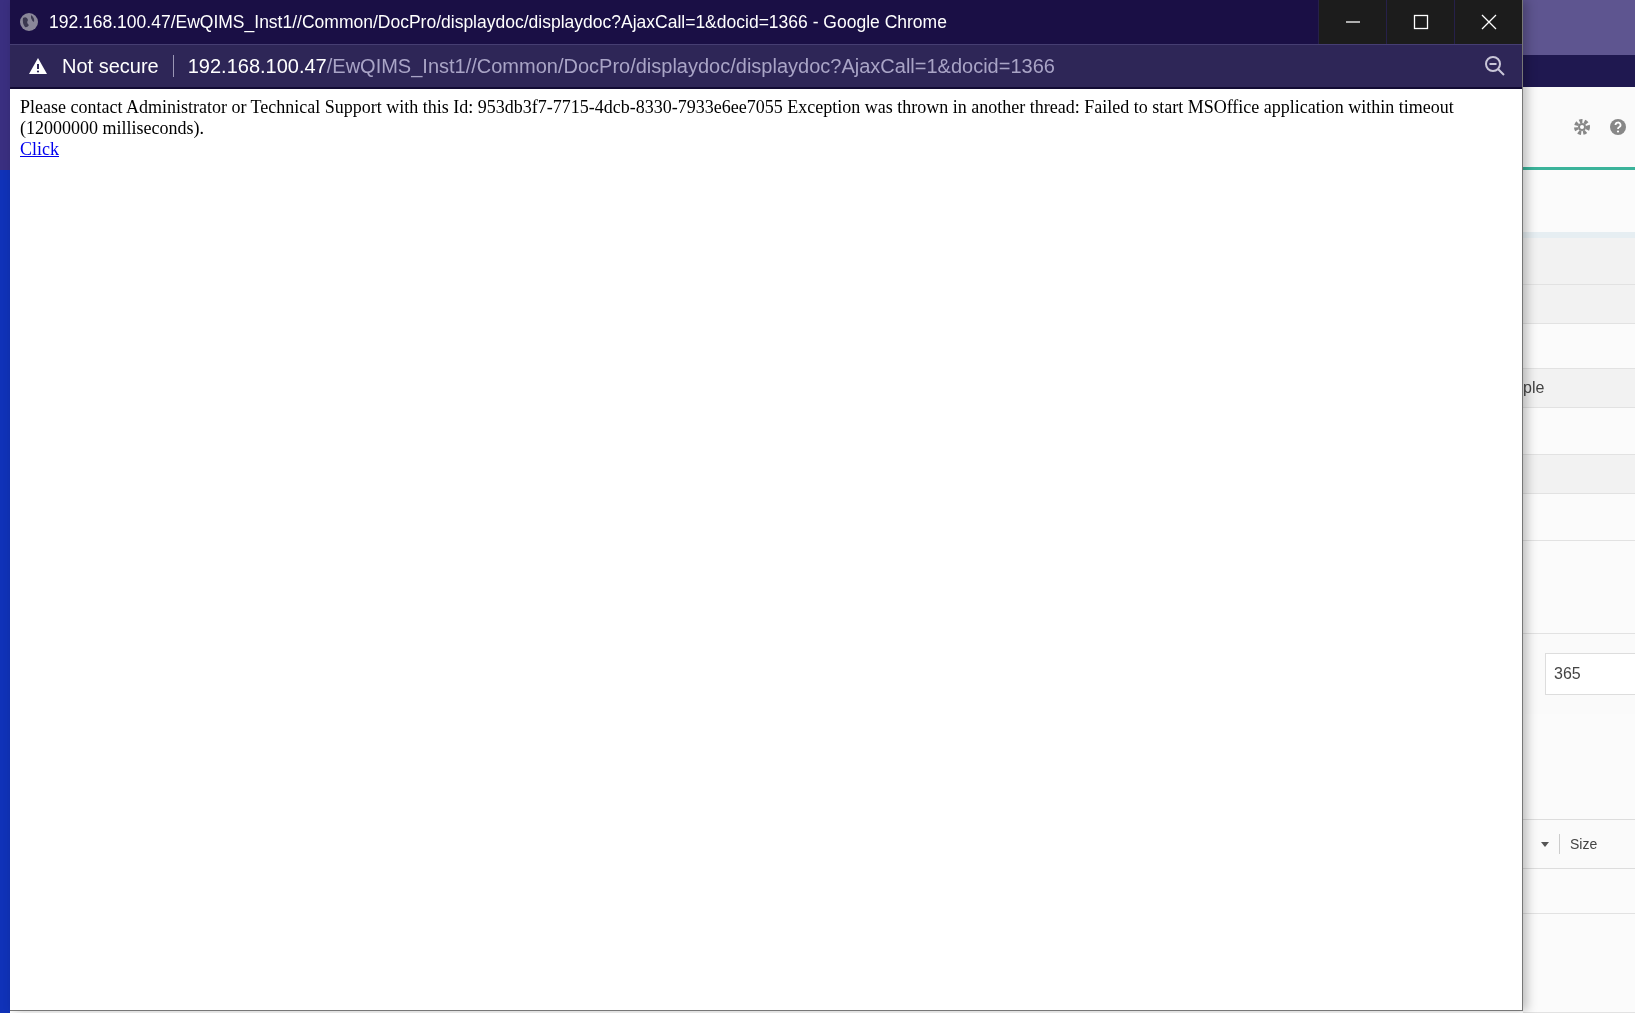 Image resolution: width=1635 pixels, height=1013 pixels. I want to click on url-text: 192.168.100.47/EwQIMS_Inst1//Common/DocPro/displaydoc/displaydoc?AjaxCall=1&docid=1366, so click(621, 66).